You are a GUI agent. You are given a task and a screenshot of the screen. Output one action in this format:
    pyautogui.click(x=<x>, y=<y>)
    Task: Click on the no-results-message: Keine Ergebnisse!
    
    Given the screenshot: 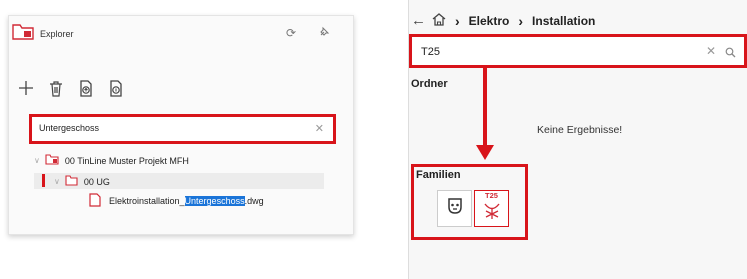 What is the action you would take?
    pyautogui.click(x=580, y=130)
    